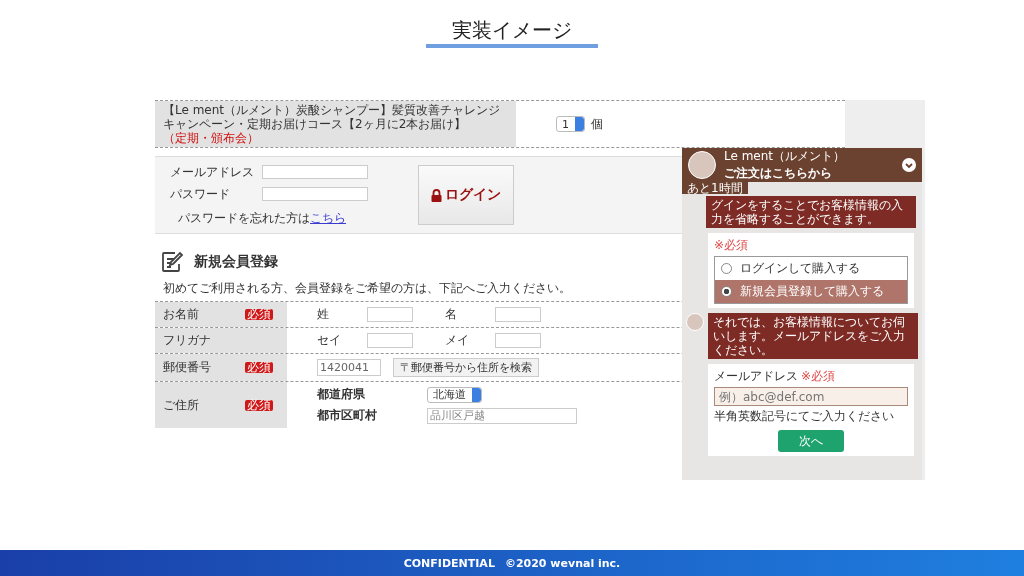 Image resolution: width=1024 pixels, height=576 pixels. I want to click on field-hint: 半角英数記号にてご入力ください, so click(804, 416).